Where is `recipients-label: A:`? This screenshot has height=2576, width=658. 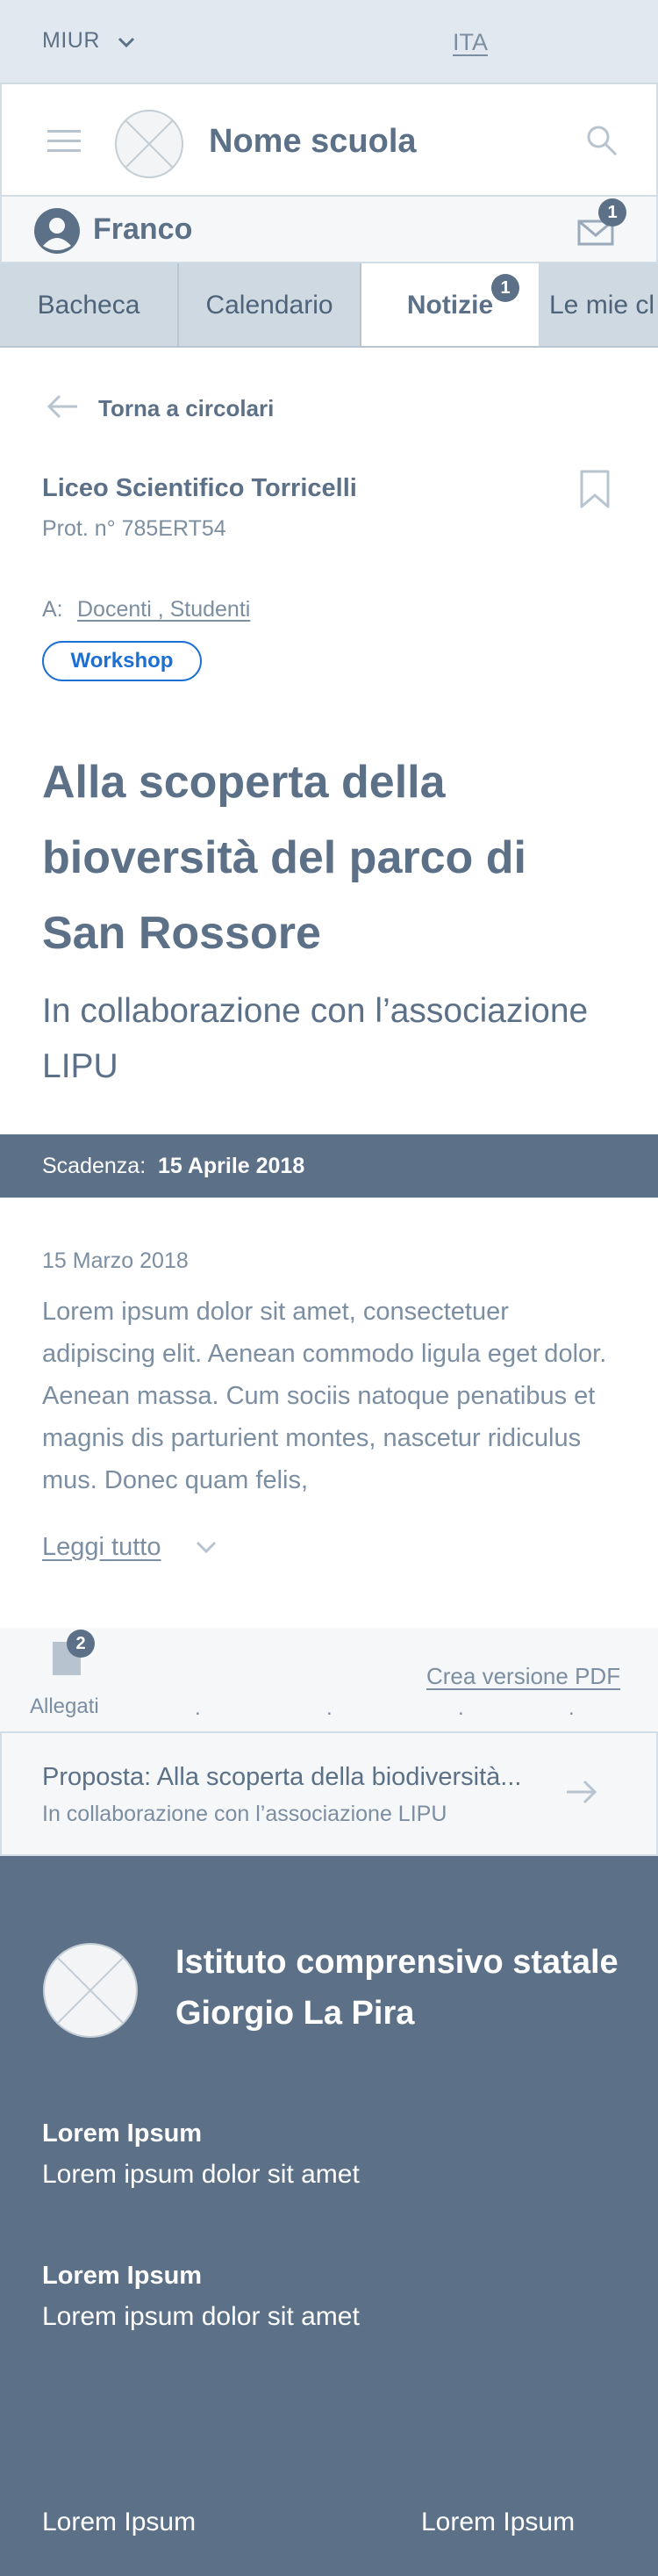 recipients-label: A: is located at coordinates (52, 609).